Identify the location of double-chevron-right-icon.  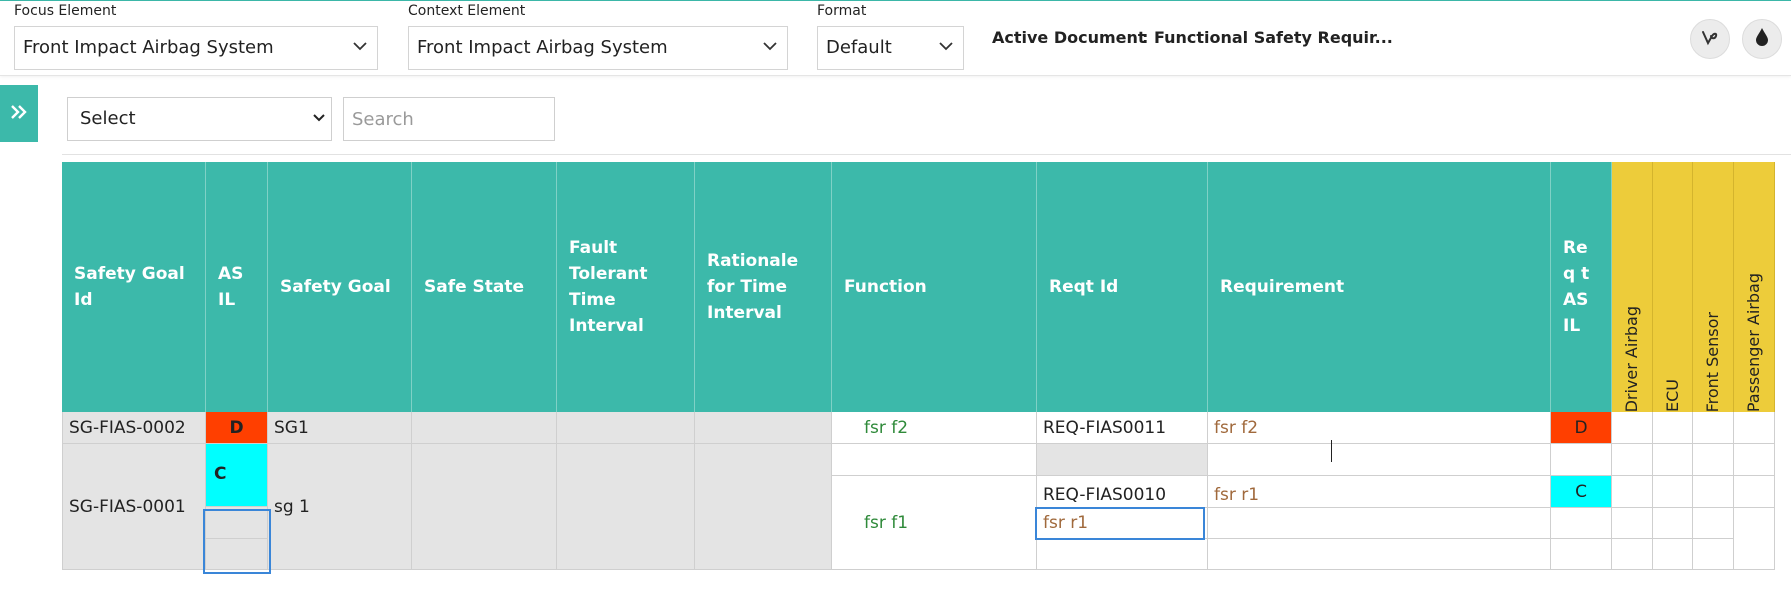
(19, 114).